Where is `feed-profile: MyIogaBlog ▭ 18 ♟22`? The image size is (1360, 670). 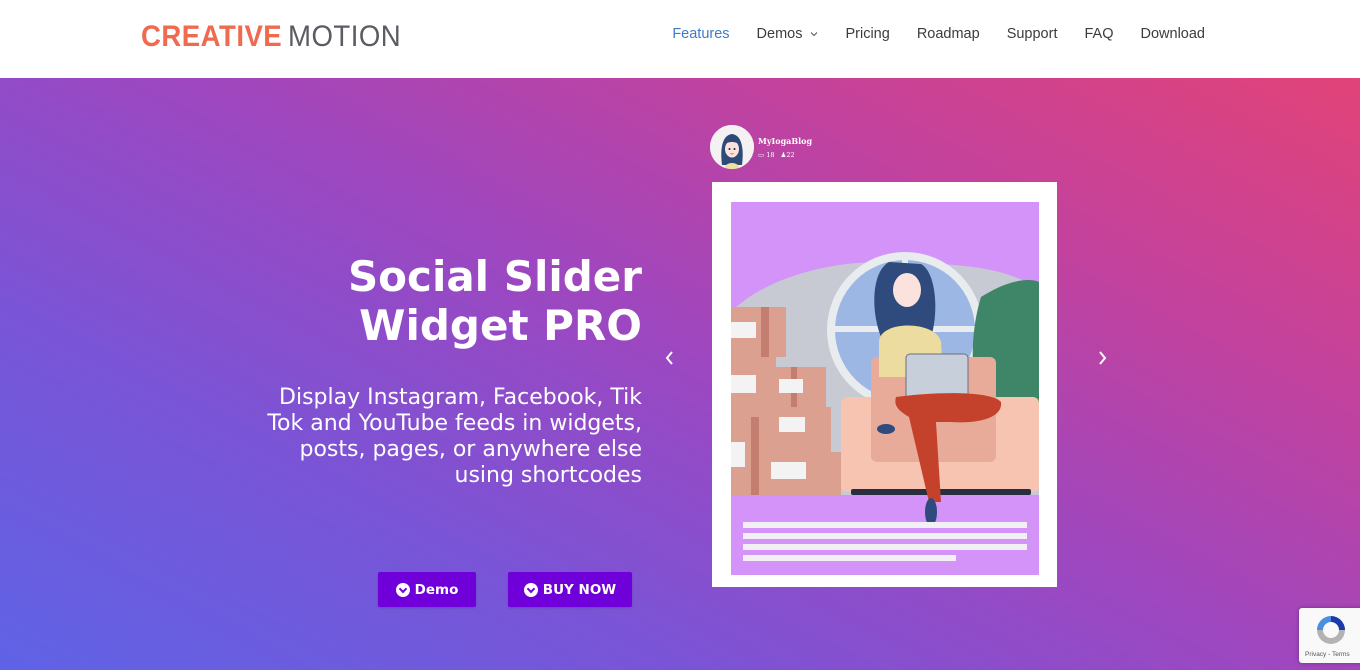 feed-profile: MyIogaBlog ▭ 18 ♟22 is located at coordinates (761, 147).